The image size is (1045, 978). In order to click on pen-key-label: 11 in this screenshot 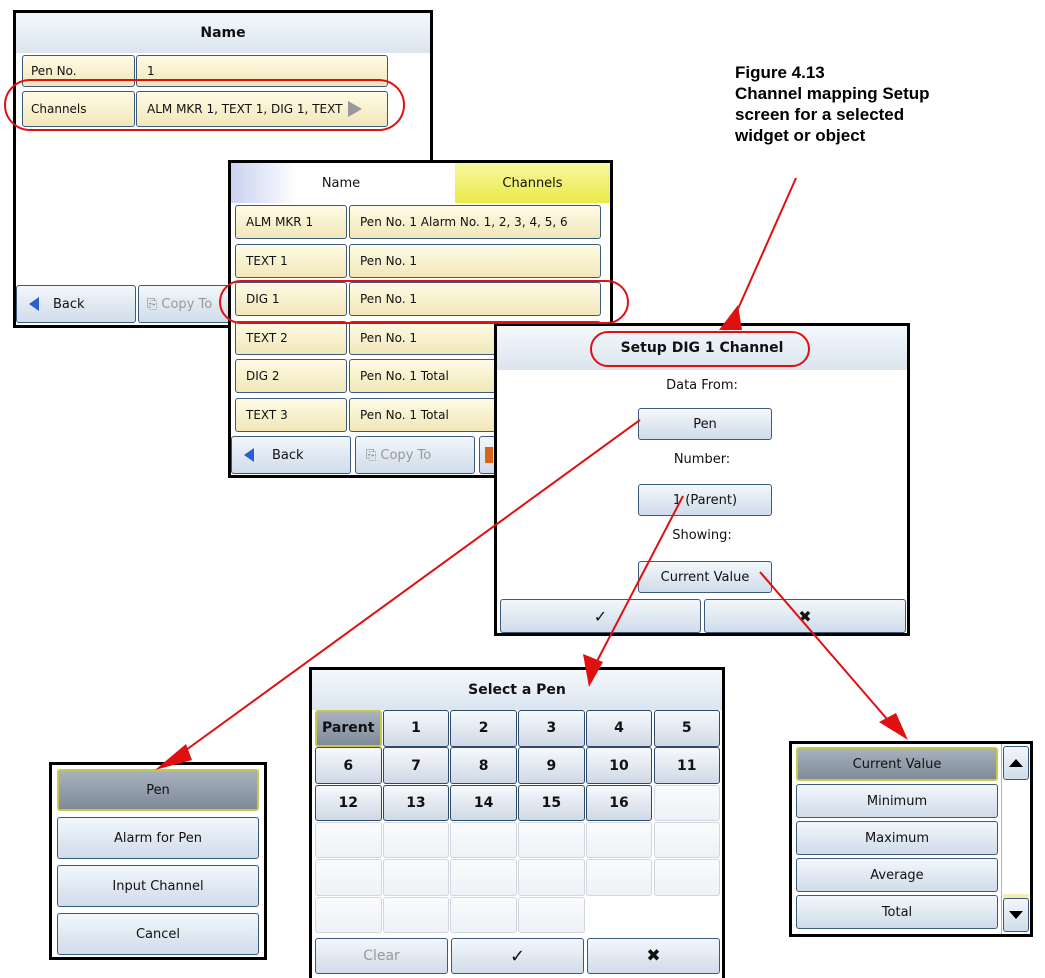, I will do `click(687, 765)`.